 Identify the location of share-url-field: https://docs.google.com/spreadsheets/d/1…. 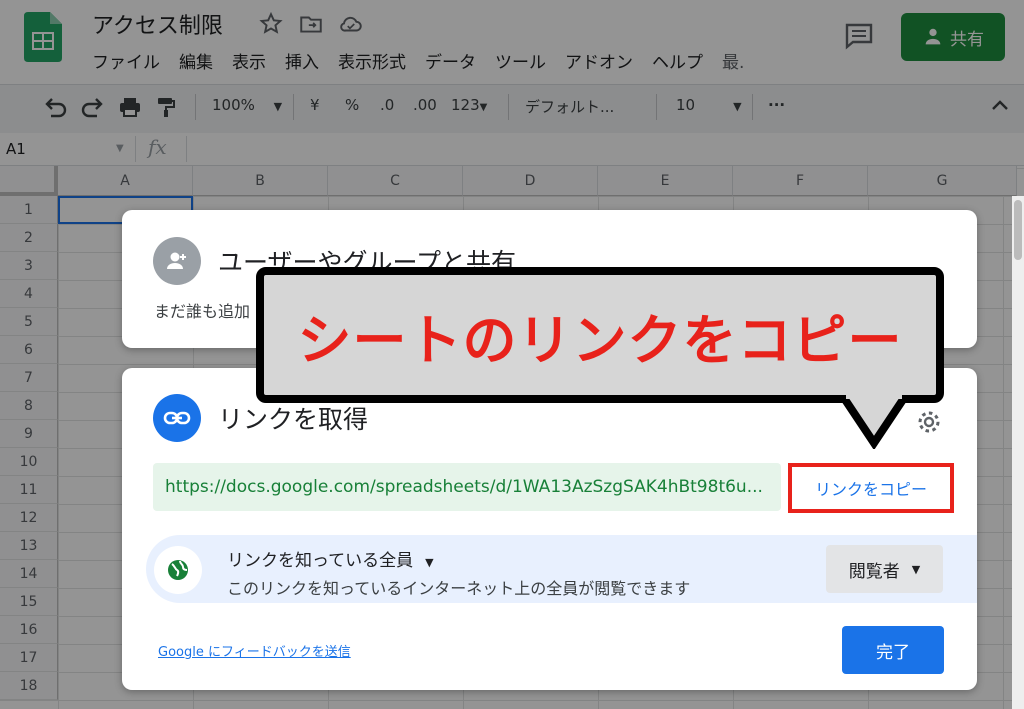
(467, 487).